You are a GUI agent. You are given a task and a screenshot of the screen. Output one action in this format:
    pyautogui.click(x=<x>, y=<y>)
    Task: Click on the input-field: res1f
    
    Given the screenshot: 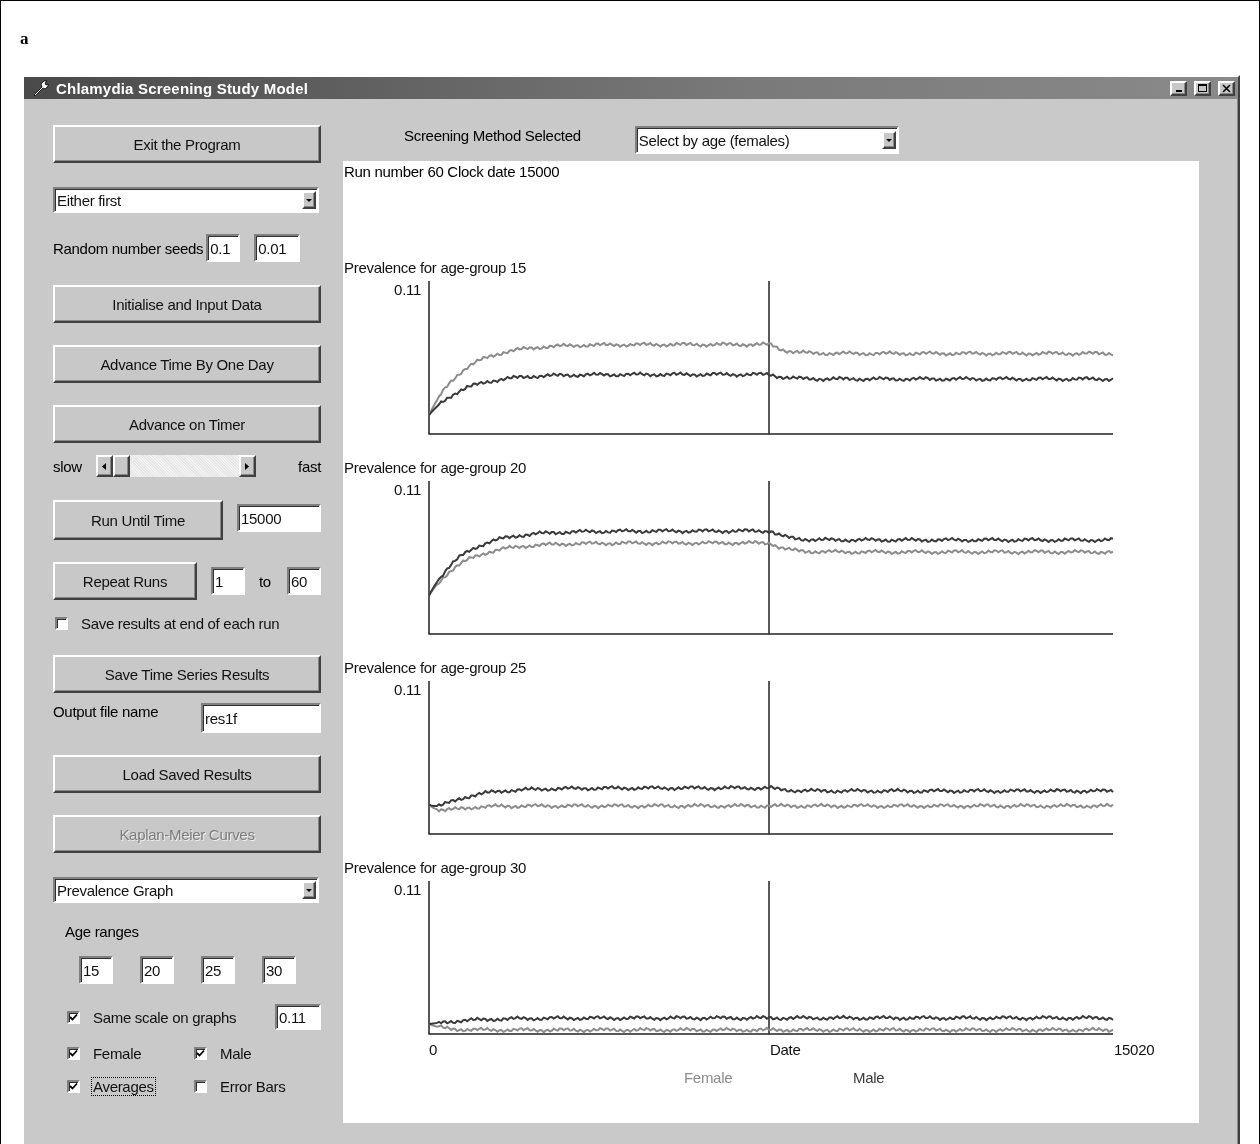 What is the action you would take?
    pyautogui.click(x=261, y=718)
    